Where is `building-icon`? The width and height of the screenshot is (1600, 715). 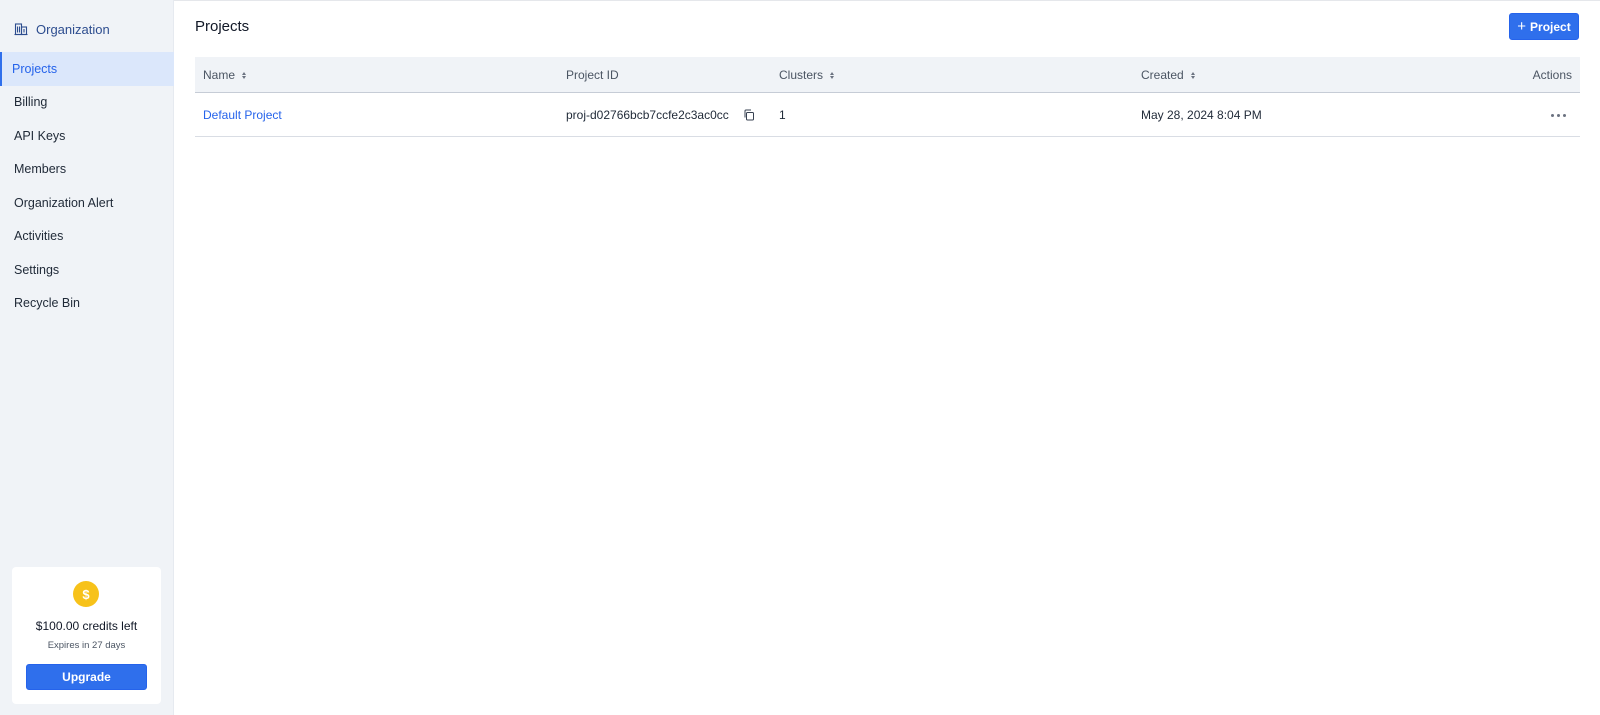
building-icon is located at coordinates (21, 29).